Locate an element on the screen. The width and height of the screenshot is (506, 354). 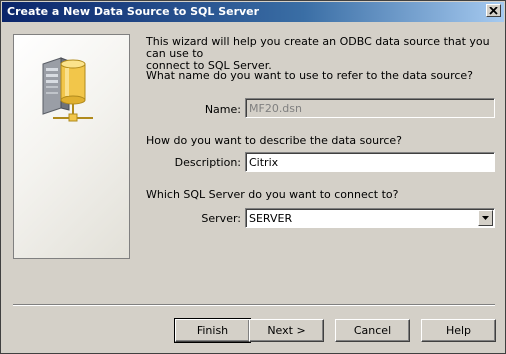
next-button: Next > is located at coordinates (286, 330).